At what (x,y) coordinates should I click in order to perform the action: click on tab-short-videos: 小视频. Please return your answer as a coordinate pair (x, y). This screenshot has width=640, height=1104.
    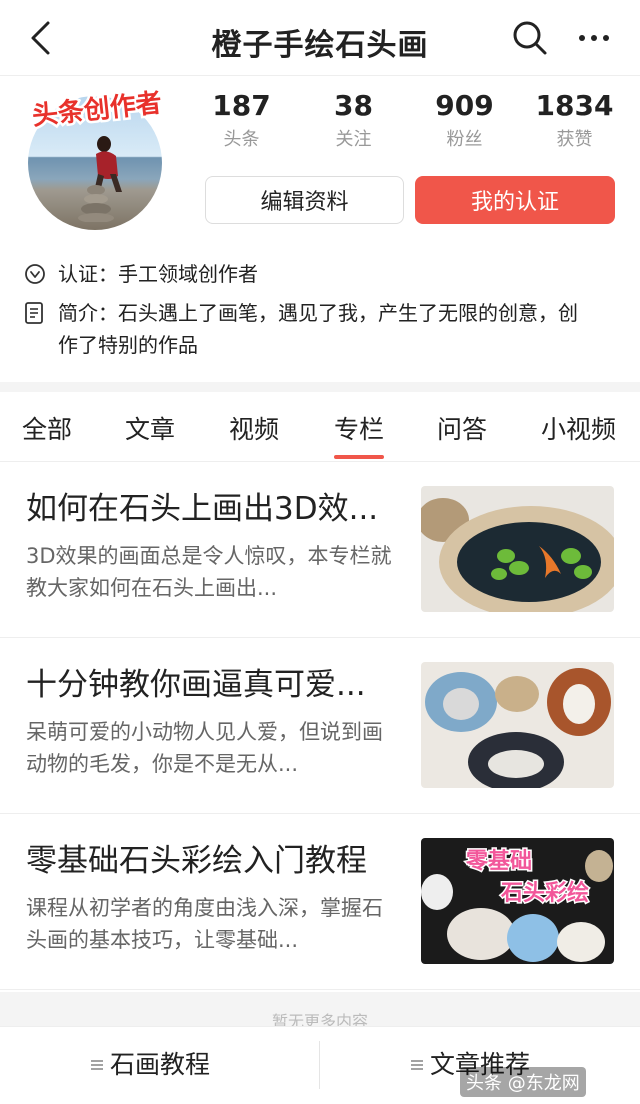
    Looking at the image, I should click on (578, 428).